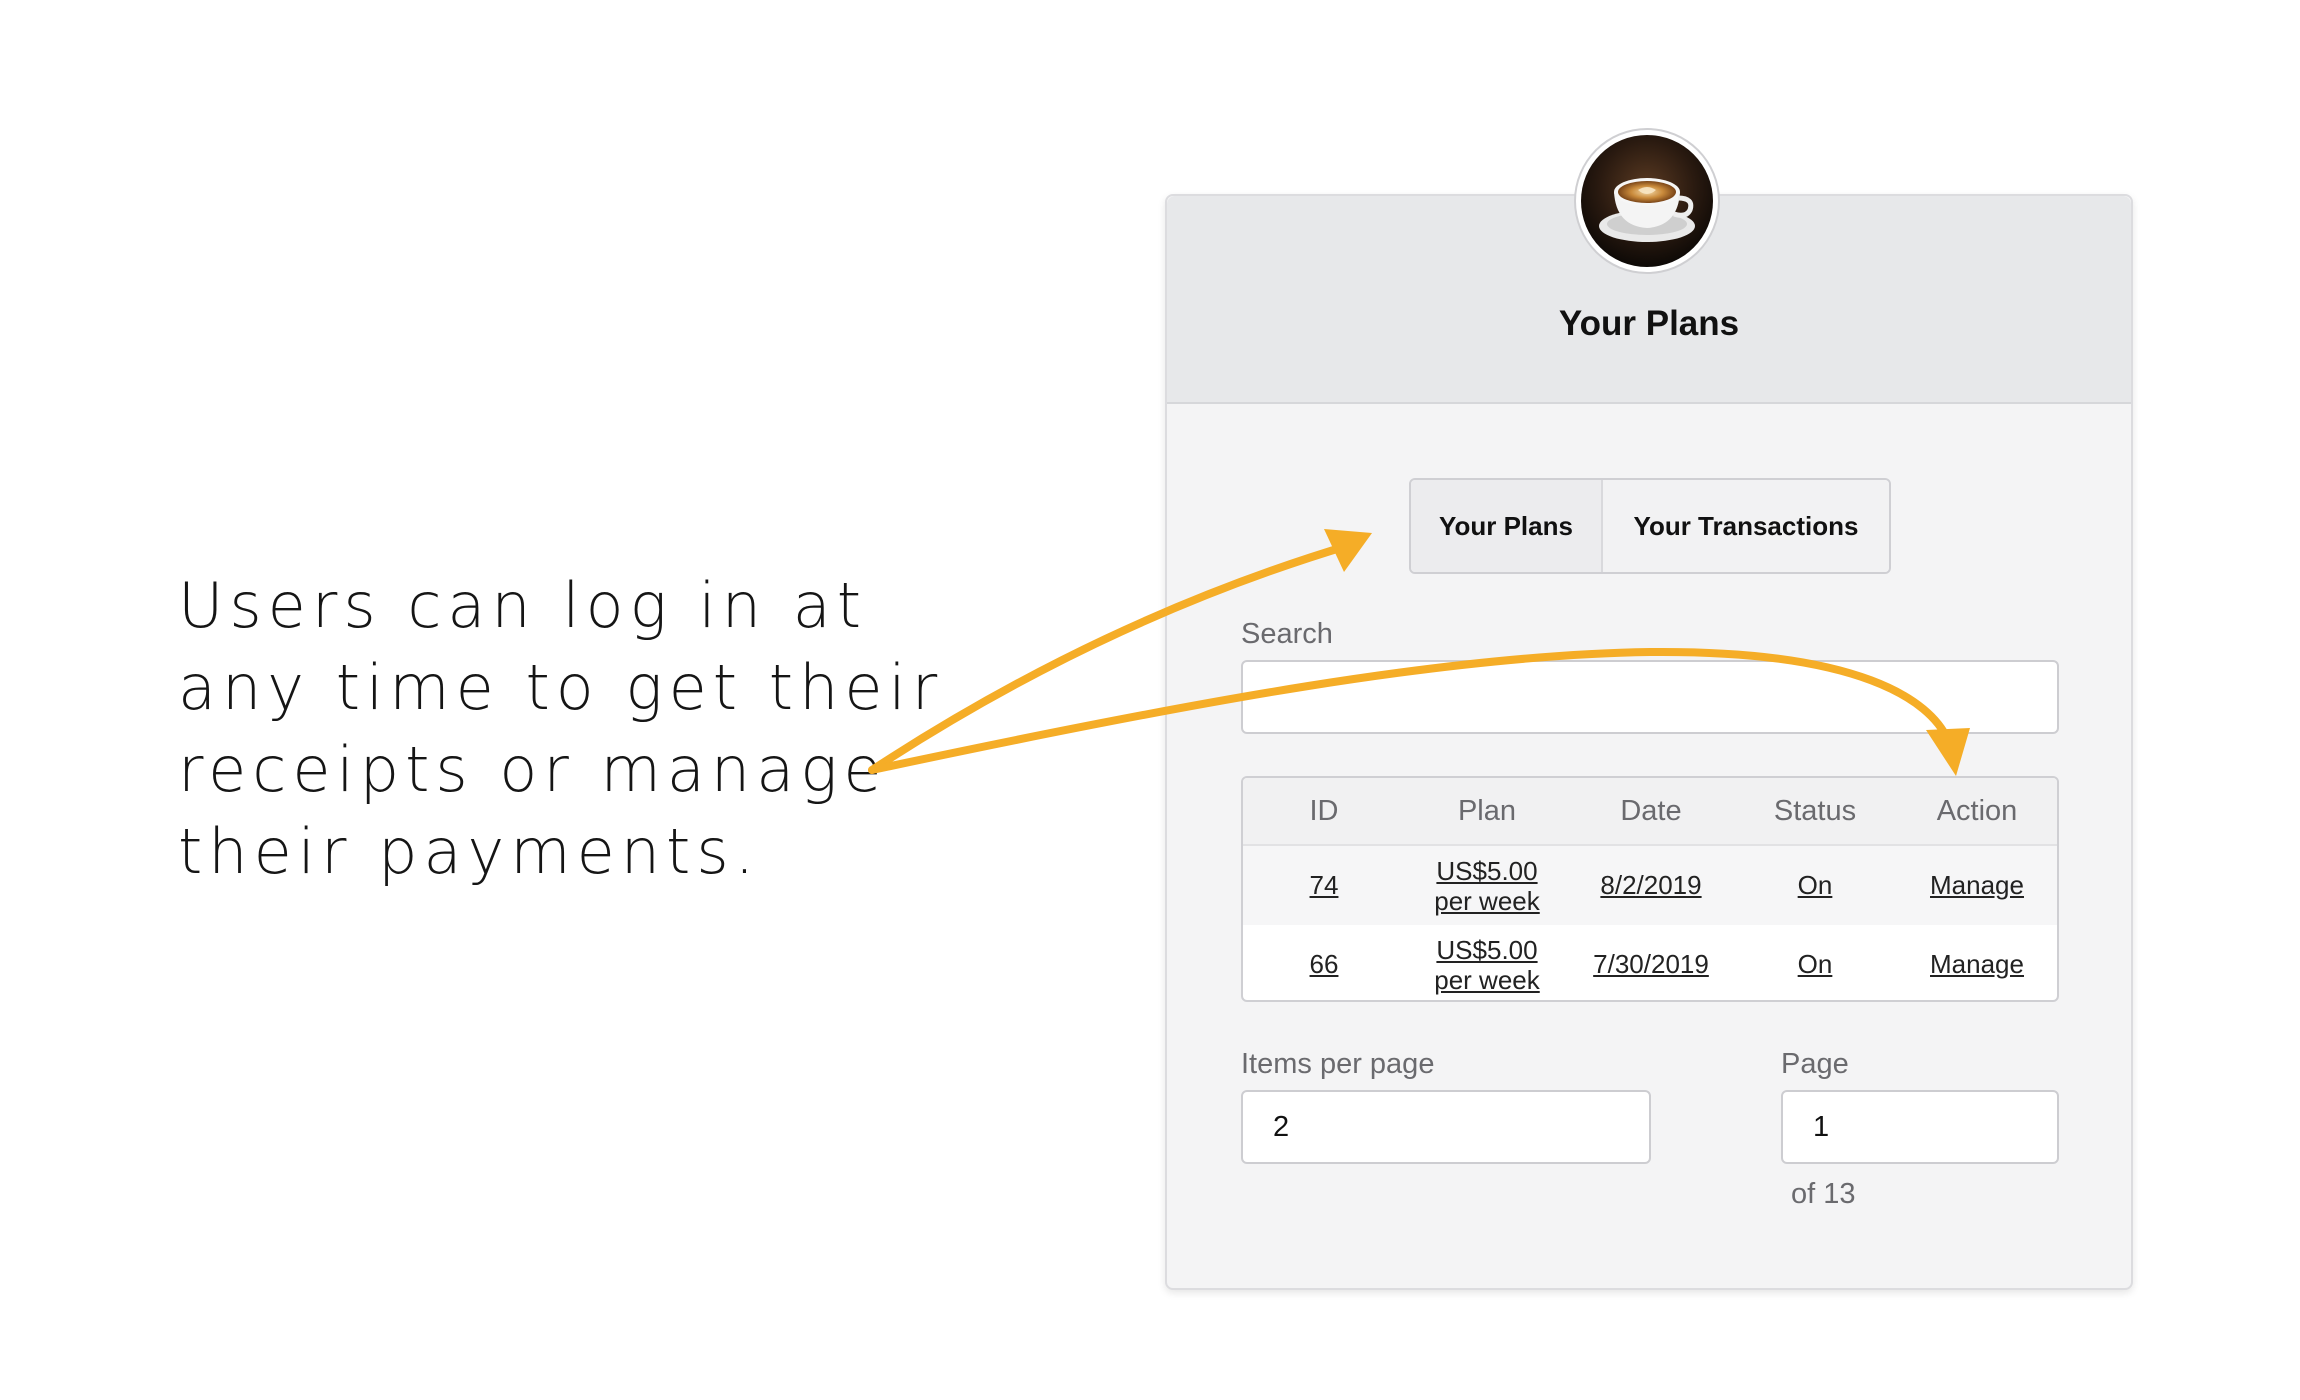 The height and width of the screenshot is (1400, 2300). I want to click on arrow-to-action, so click(1410, 710).